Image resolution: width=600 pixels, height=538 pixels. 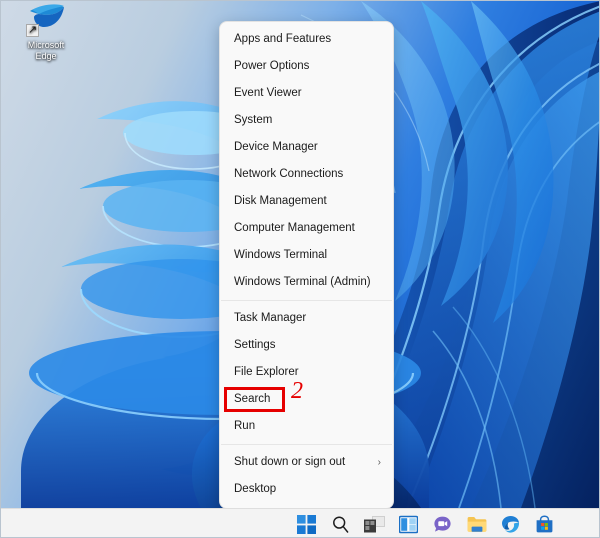 What do you see at coordinates (302, 282) in the screenshot?
I see `menu-item-label: Windows Terminal (Admin)` at bounding box center [302, 282].